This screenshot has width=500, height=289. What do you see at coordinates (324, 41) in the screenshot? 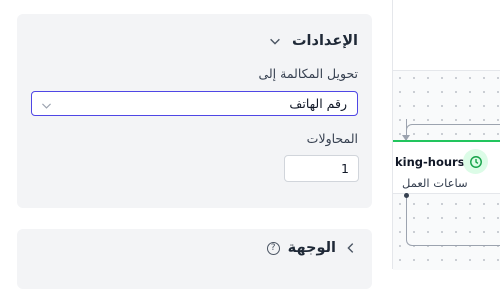
I see `settings-title: الإعدادات` at bounding box center [324, 41].